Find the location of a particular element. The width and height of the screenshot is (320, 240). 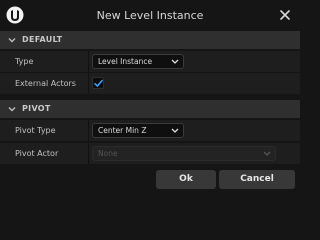

pivot-type-dropdown-value: Center Min Z is located at coordinates (122, 130).